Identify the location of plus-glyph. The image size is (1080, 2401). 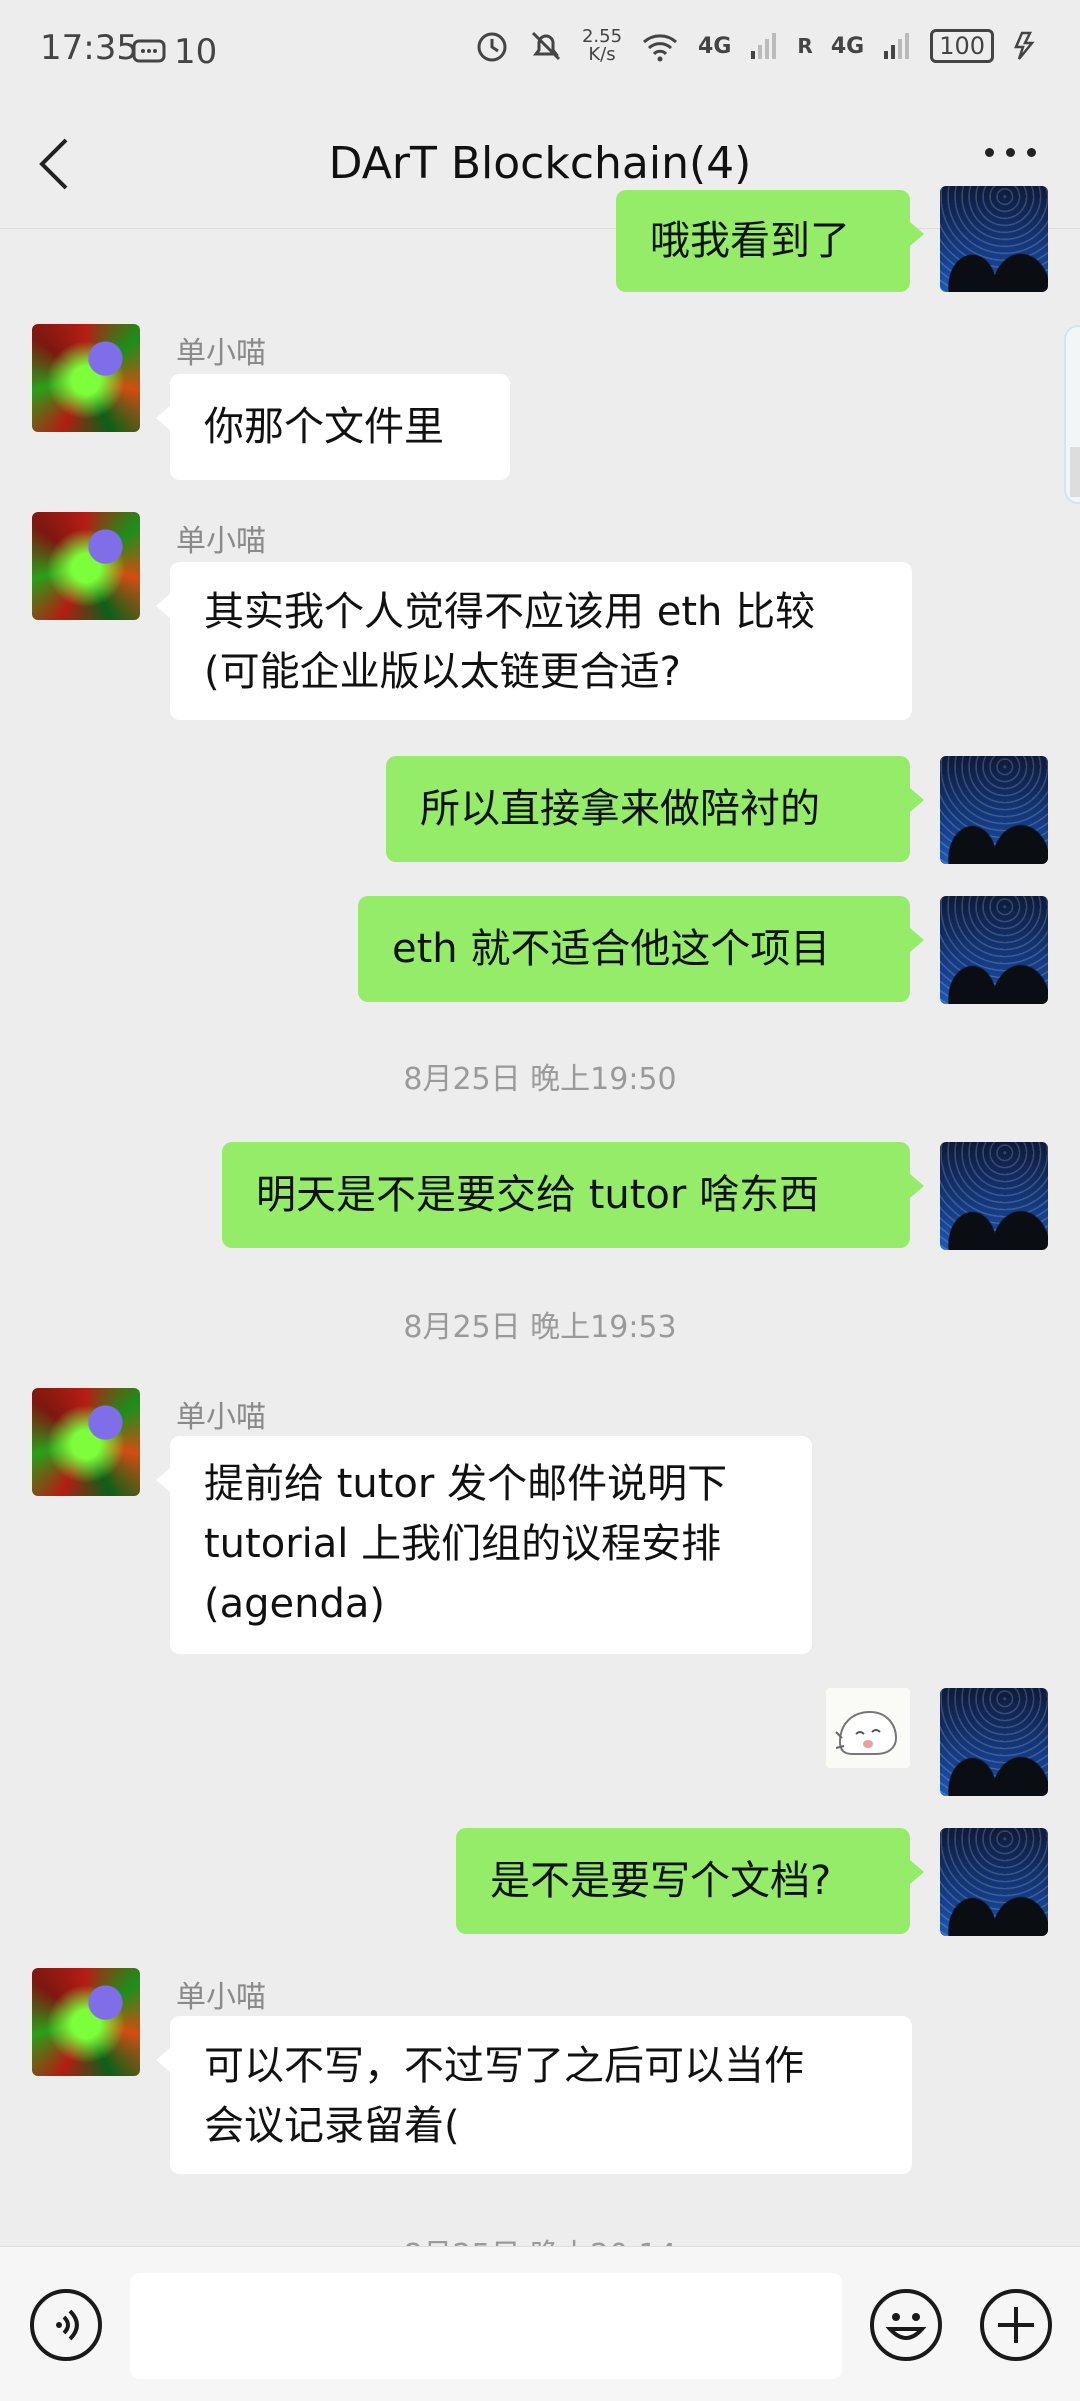
(1016, 2325).